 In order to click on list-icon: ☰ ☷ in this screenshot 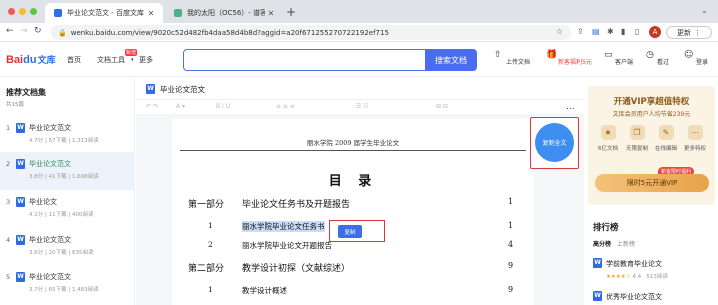, I will do `click(362, 106)`.